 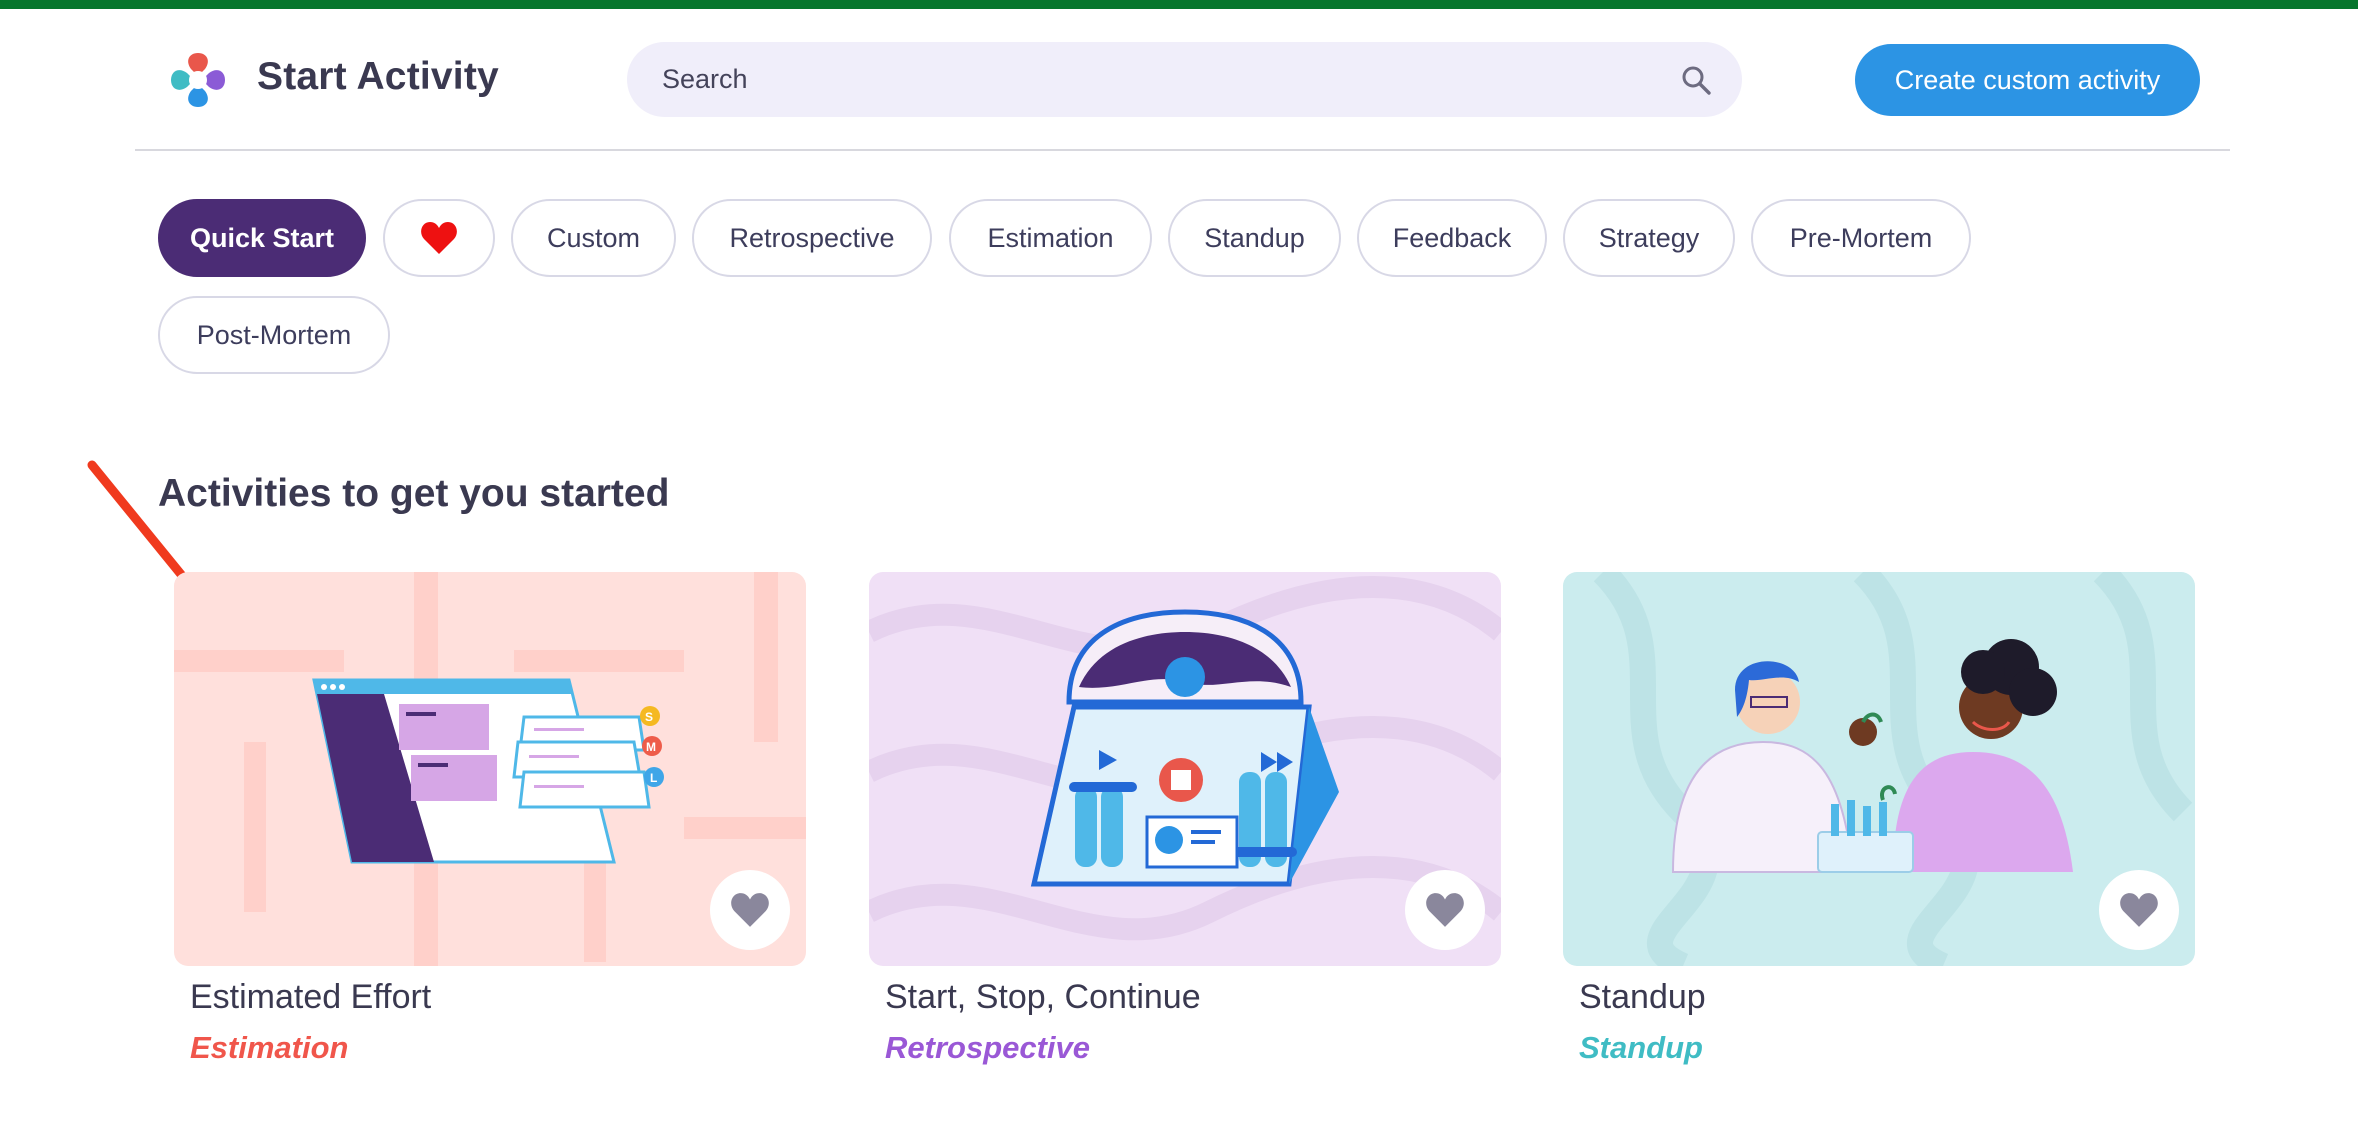 I want to click on filter-chip-custom: Custom, so click(x=593, y=238).